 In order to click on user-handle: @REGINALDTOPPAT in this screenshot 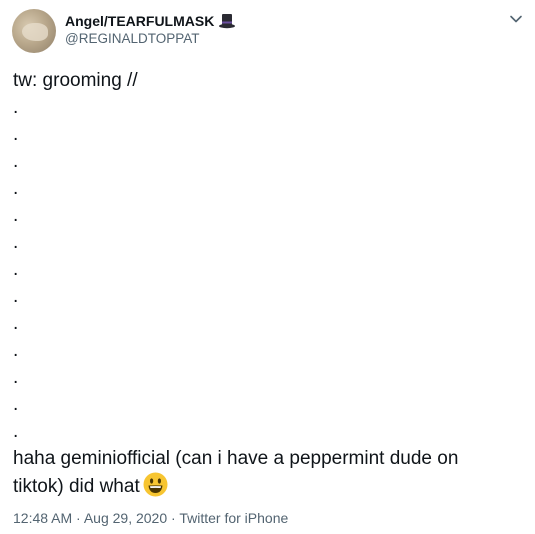, I will do `click(132, 38)`.